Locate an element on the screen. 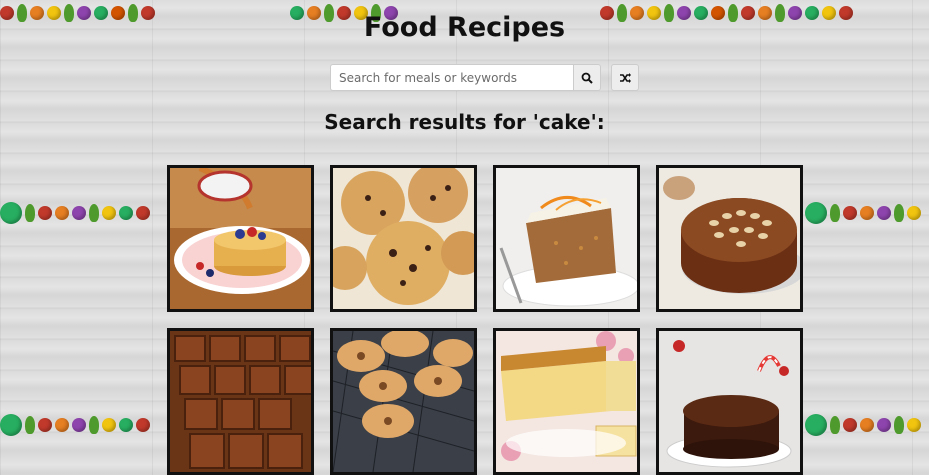  search-input is located at coordinates (451, 77).